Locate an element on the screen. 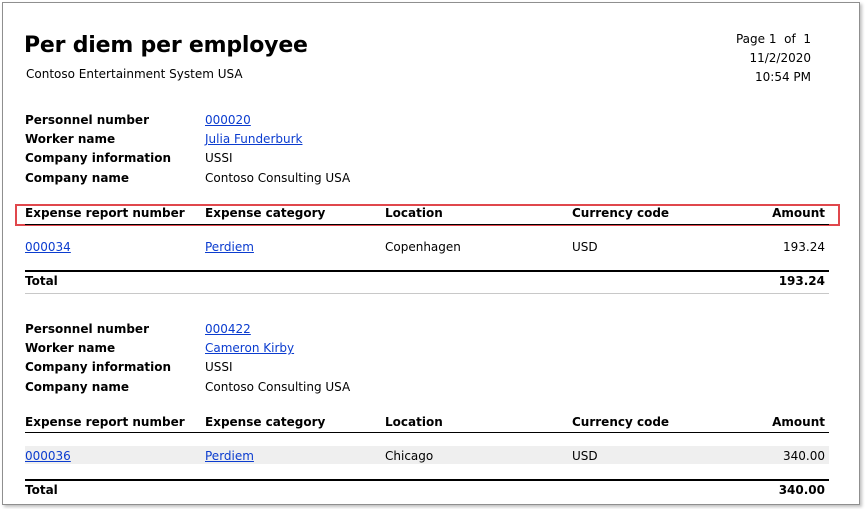  total-amount: 340.00 is located at coordinates (801, 490).